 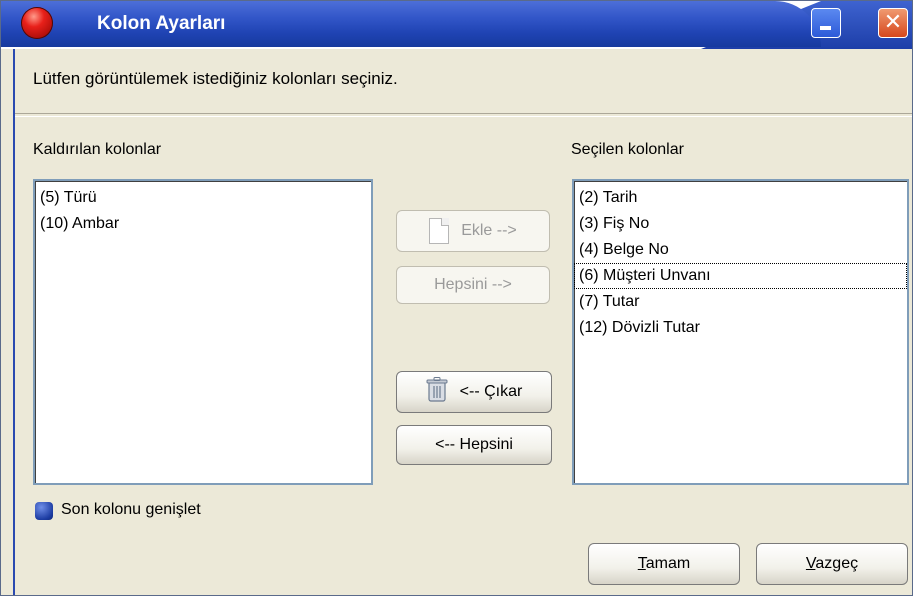 What do you see at coordinates (837, 563) in the screenshot?
I see `cancel-label-rest: azgeç` at bounding box center [837, 563].